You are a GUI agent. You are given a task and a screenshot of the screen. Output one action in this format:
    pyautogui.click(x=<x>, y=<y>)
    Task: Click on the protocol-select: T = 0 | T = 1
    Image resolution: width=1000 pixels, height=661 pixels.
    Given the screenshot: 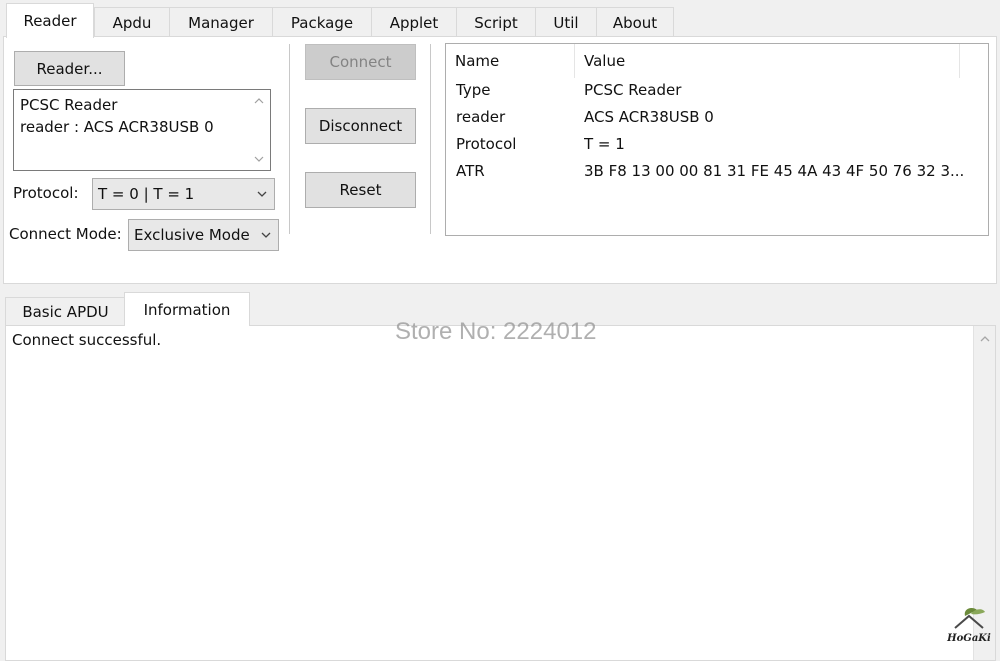 What is the action you would take?
    pyautogui.click(x=183, y=194)
    